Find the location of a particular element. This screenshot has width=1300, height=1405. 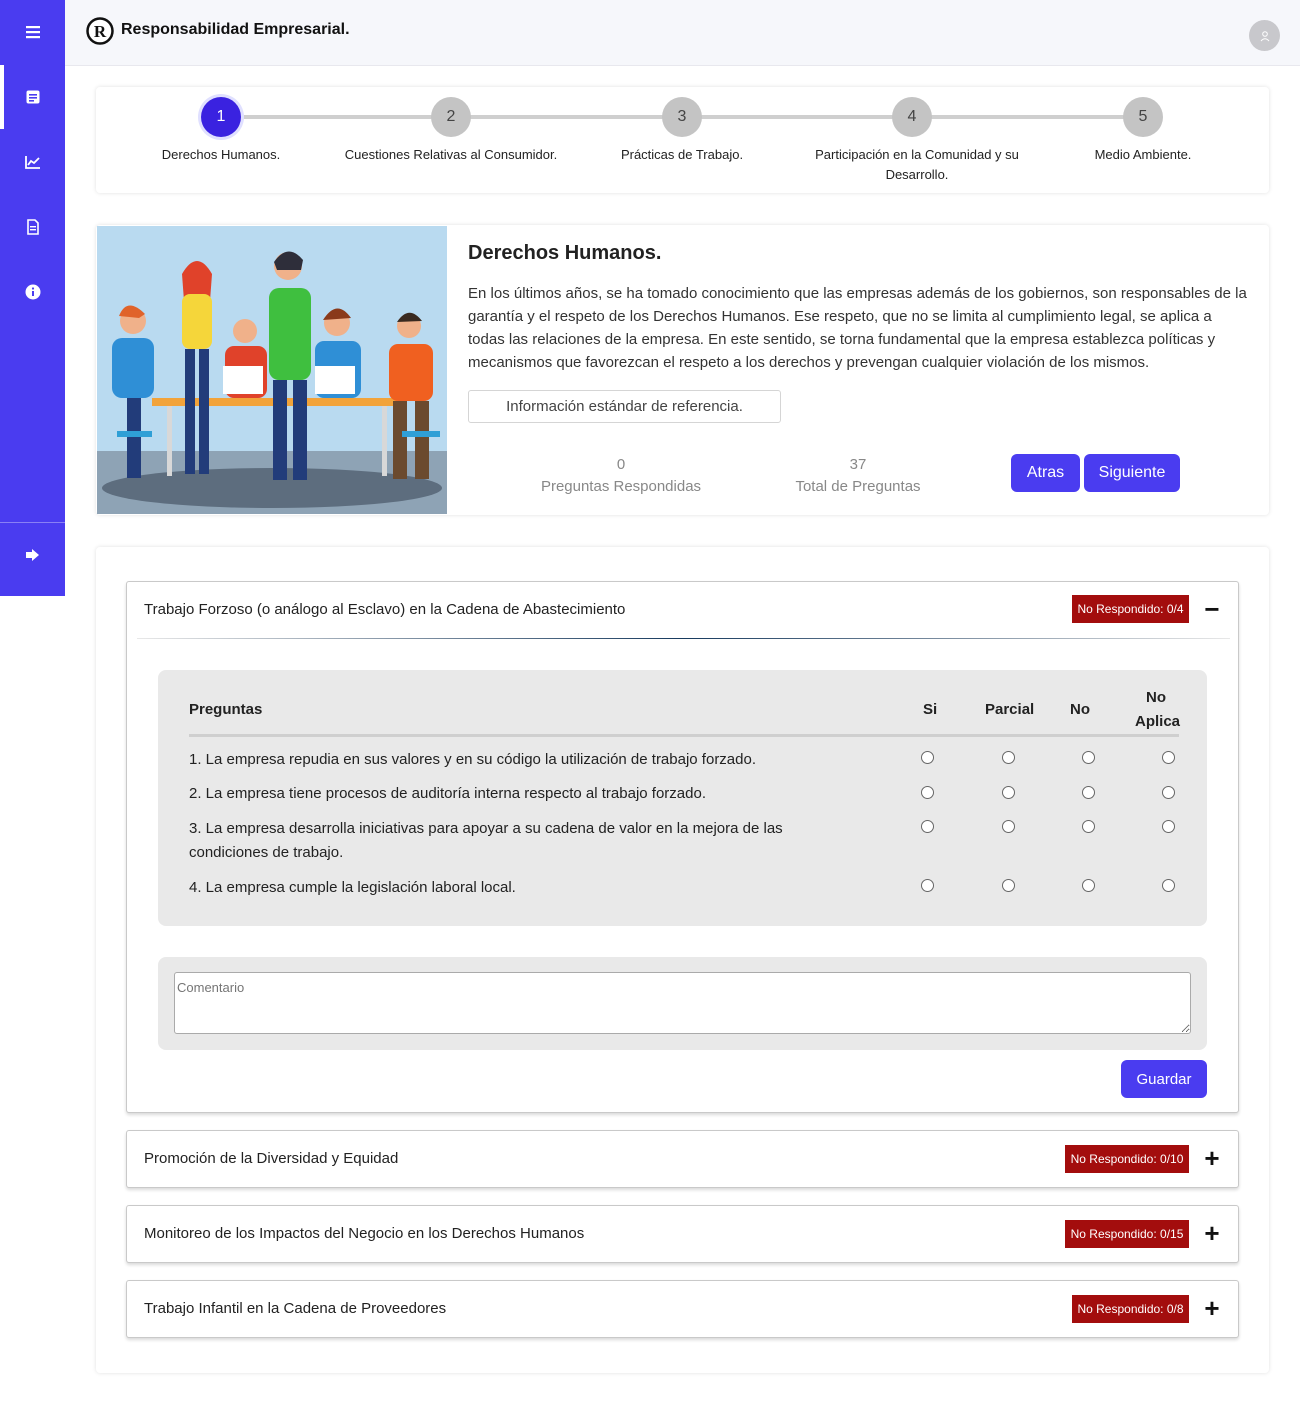

answered-label: Preguntas Respondidas is located at coordinates (621, 486).